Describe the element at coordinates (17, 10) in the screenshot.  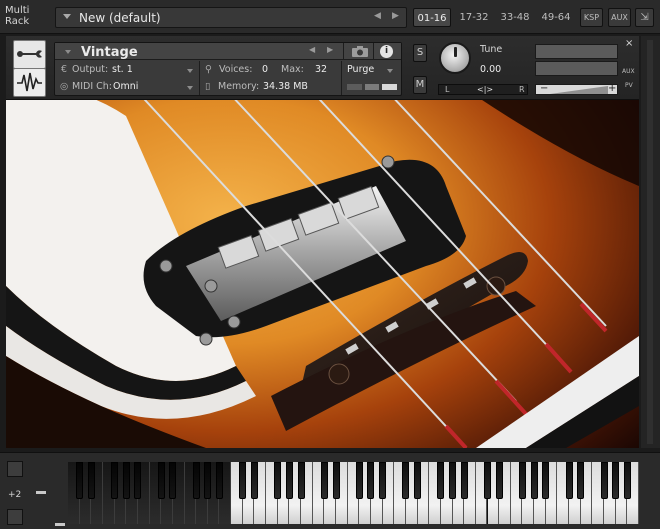
I see `multirack-label-line1: Multi` at that location.